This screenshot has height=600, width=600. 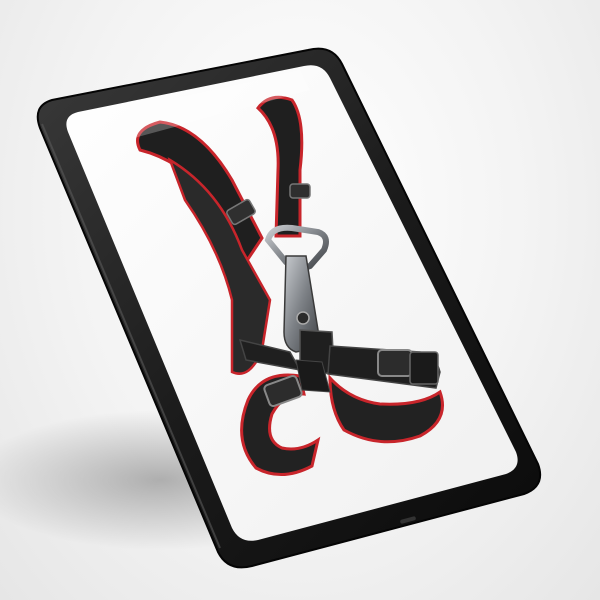 I want to click on hip-buckle, so click(x=395, y=363).